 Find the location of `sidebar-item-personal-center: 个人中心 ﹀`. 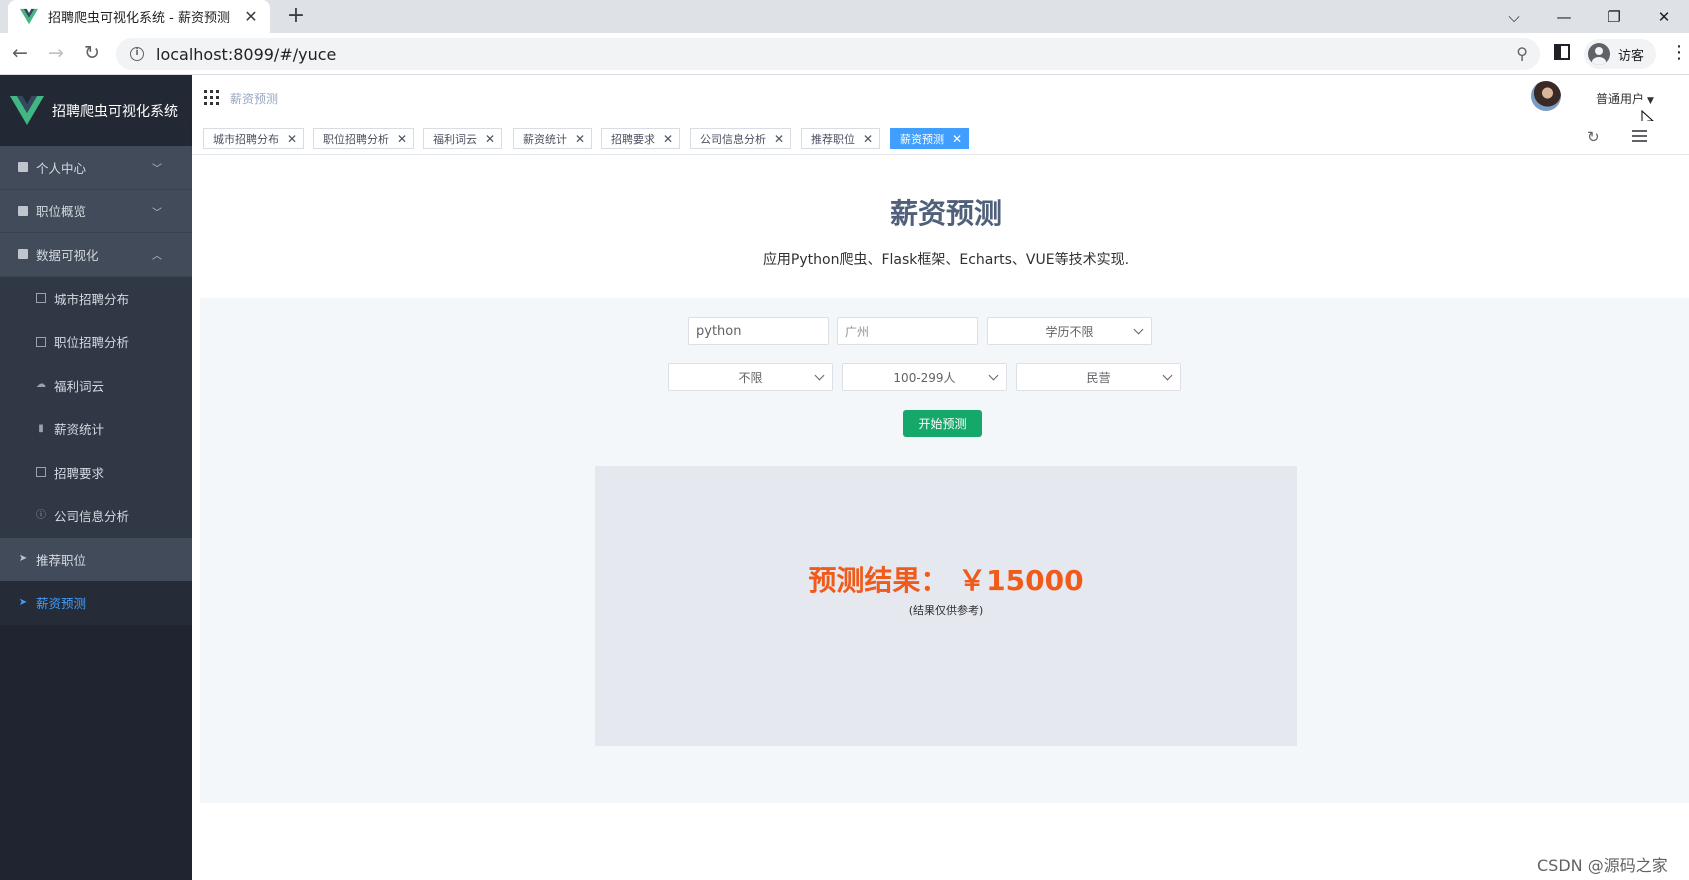

sidebar-item-personal-center: 个人中心 ﹀ is located at coordinates (96, 168).